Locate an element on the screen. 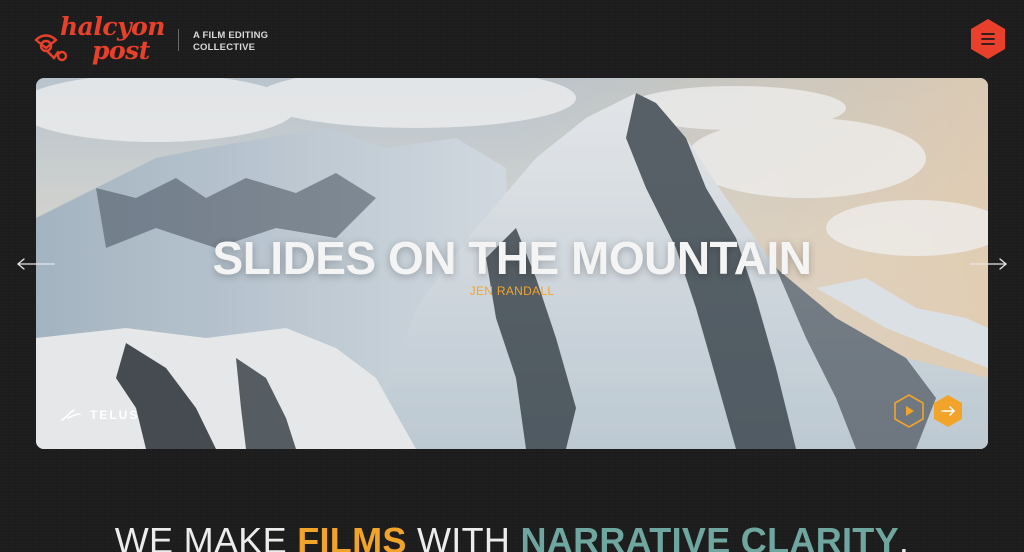  play-button is located at coordinates (909, 411).